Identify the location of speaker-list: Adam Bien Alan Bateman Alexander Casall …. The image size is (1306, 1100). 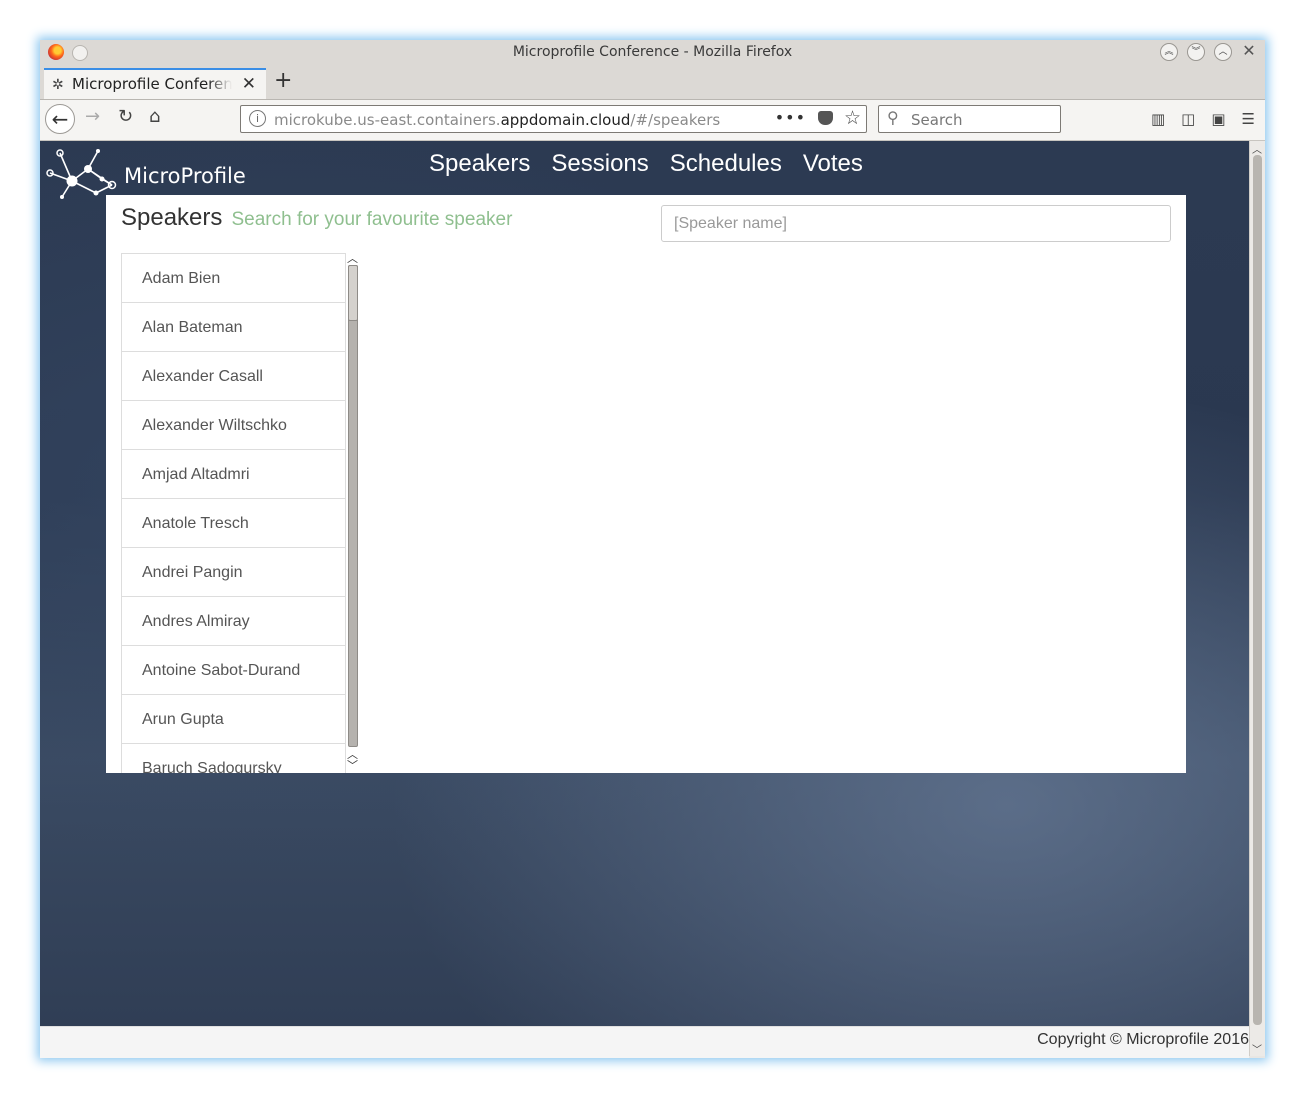
(233, 513).